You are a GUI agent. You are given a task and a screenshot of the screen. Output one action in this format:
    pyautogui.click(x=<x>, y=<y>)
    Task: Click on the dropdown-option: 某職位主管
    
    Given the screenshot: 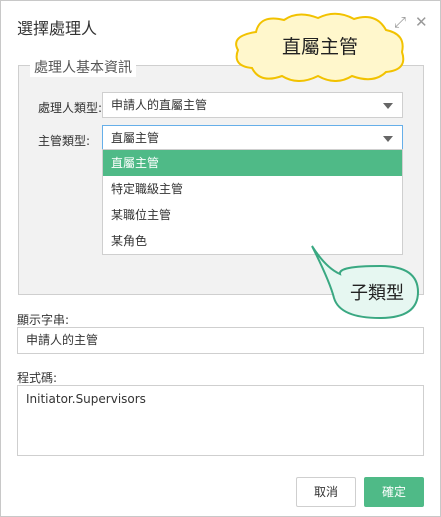 What is the action you would take?
    pyautogui.click(x=252, y=215)
    